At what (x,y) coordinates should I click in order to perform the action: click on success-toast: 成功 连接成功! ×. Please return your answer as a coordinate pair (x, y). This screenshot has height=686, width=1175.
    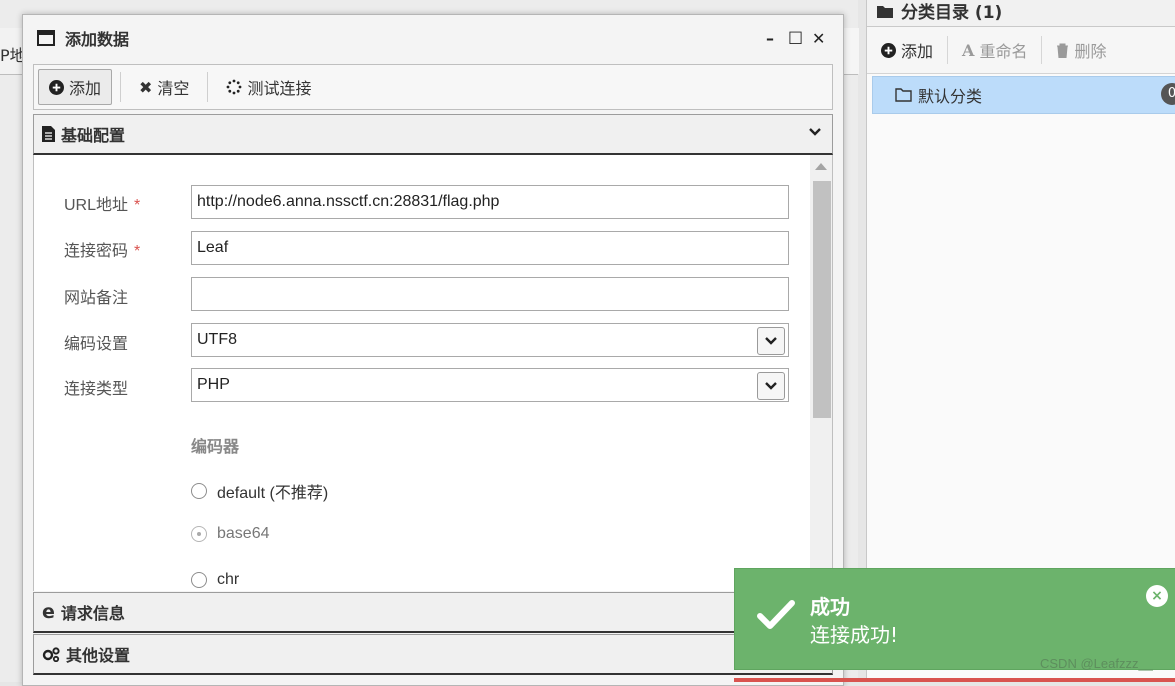
    Looking at the image, I should click on (954, 619).